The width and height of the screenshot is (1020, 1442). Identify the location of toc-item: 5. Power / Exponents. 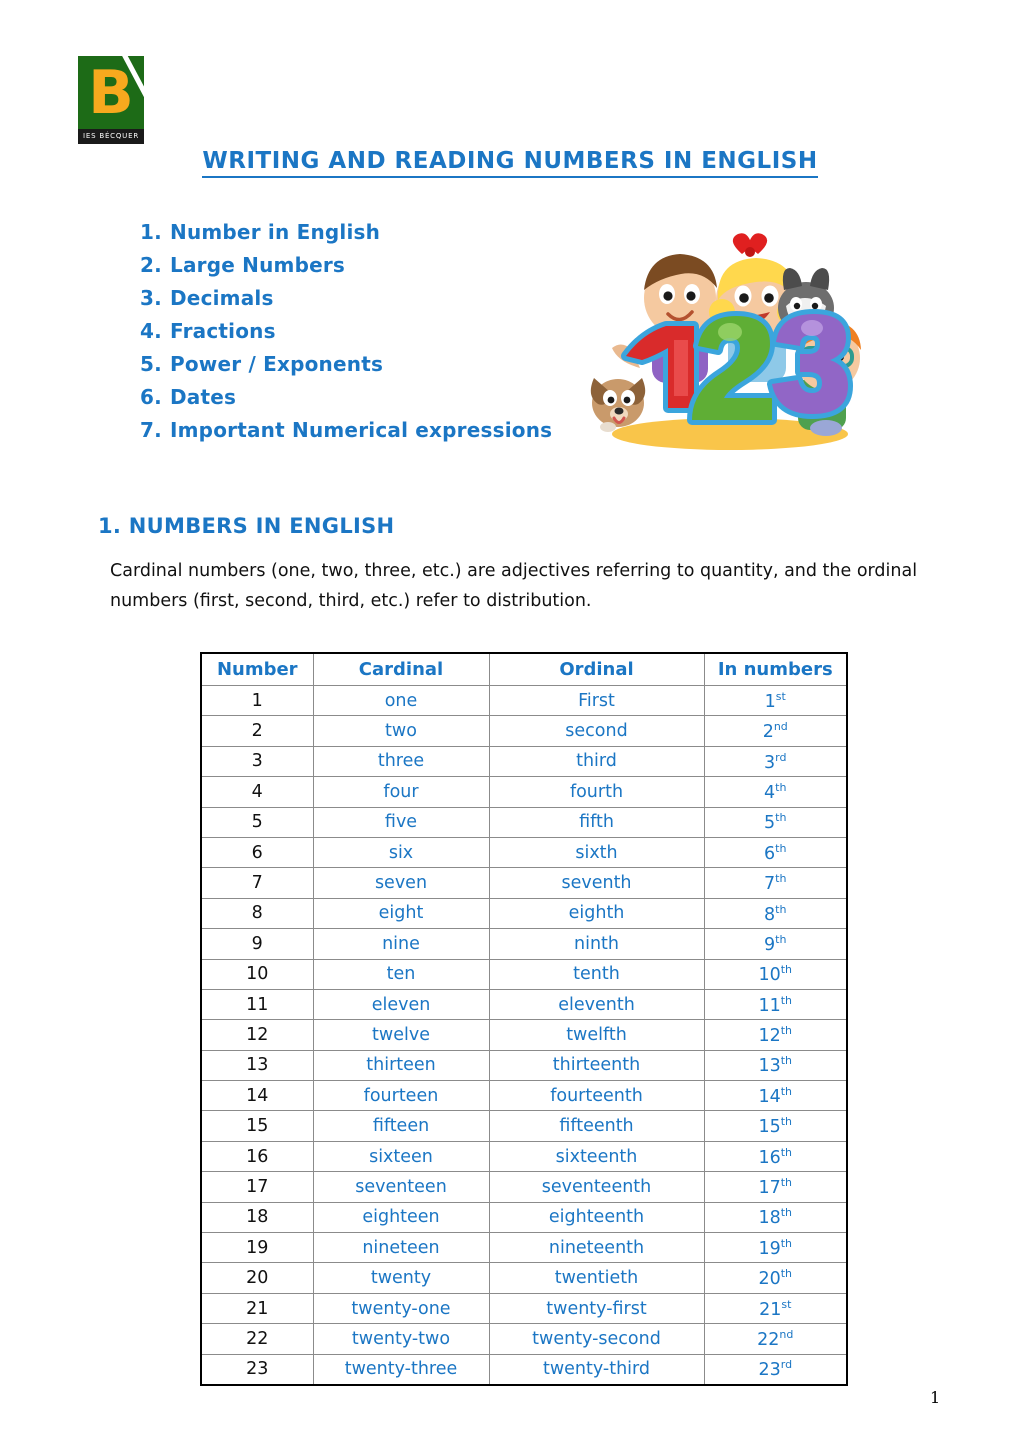
(360, 364).